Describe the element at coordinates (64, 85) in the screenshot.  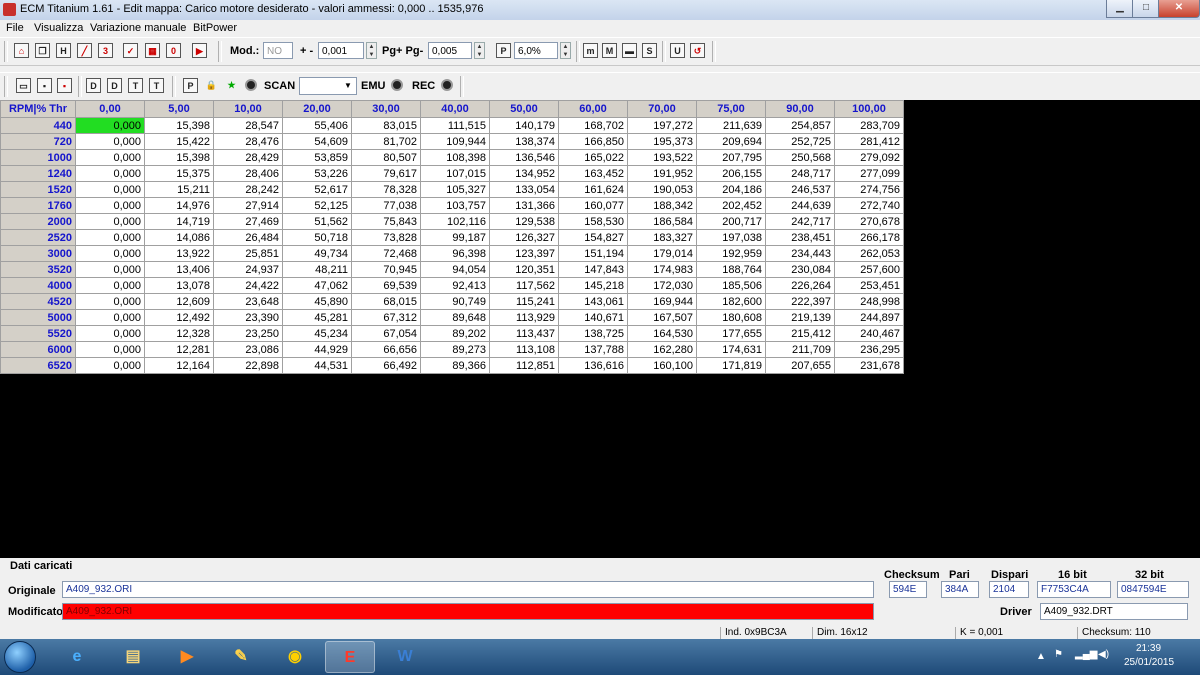
I see `save-as-icon: ▪` at that location.